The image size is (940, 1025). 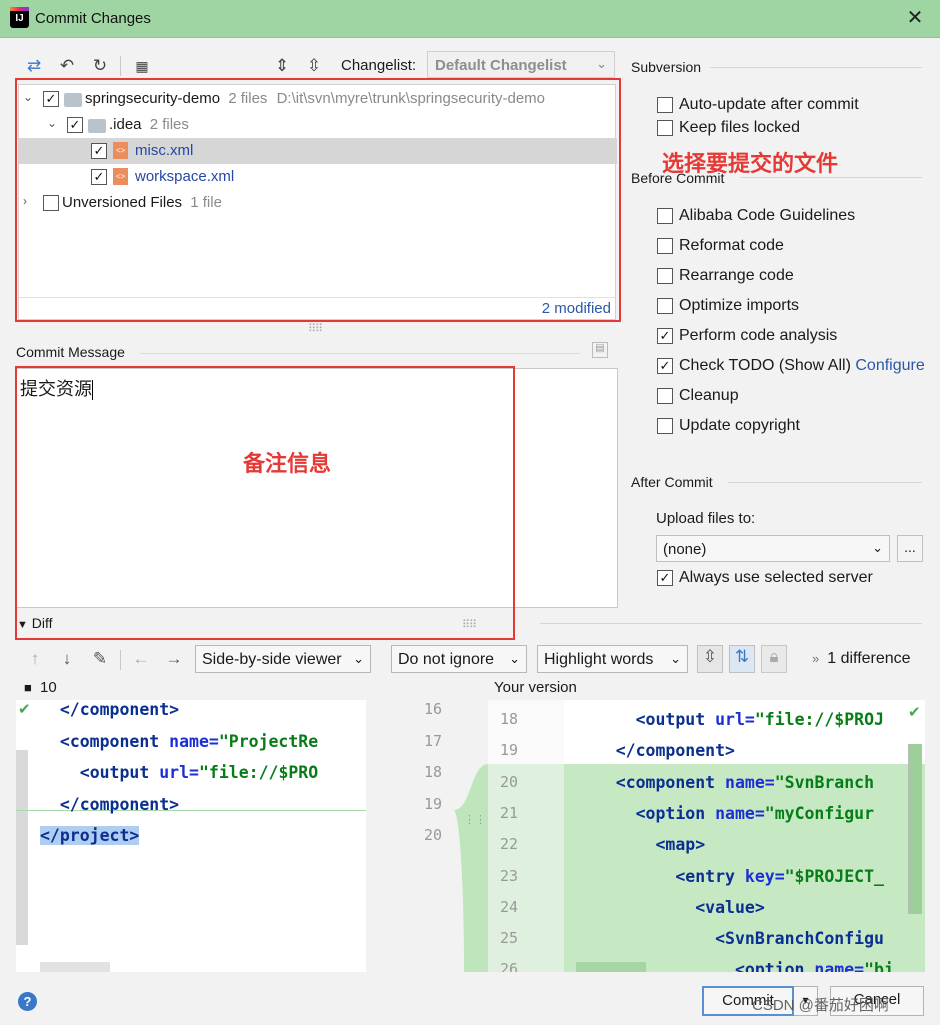 What do you see at coordinates (508, 844) in the screenshot?
I see `right-line-number: 22` at bounding box center [508, 844].